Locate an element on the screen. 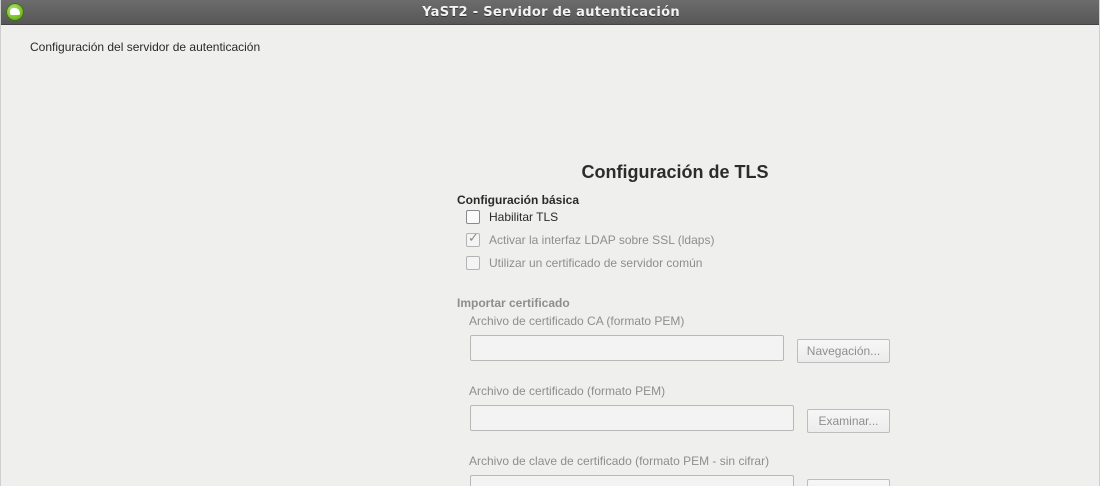 The width and height of the screenshot is (1100, 486). window-title: YaST2 - Servidor de autenticación is located at coordinates (551, 12).